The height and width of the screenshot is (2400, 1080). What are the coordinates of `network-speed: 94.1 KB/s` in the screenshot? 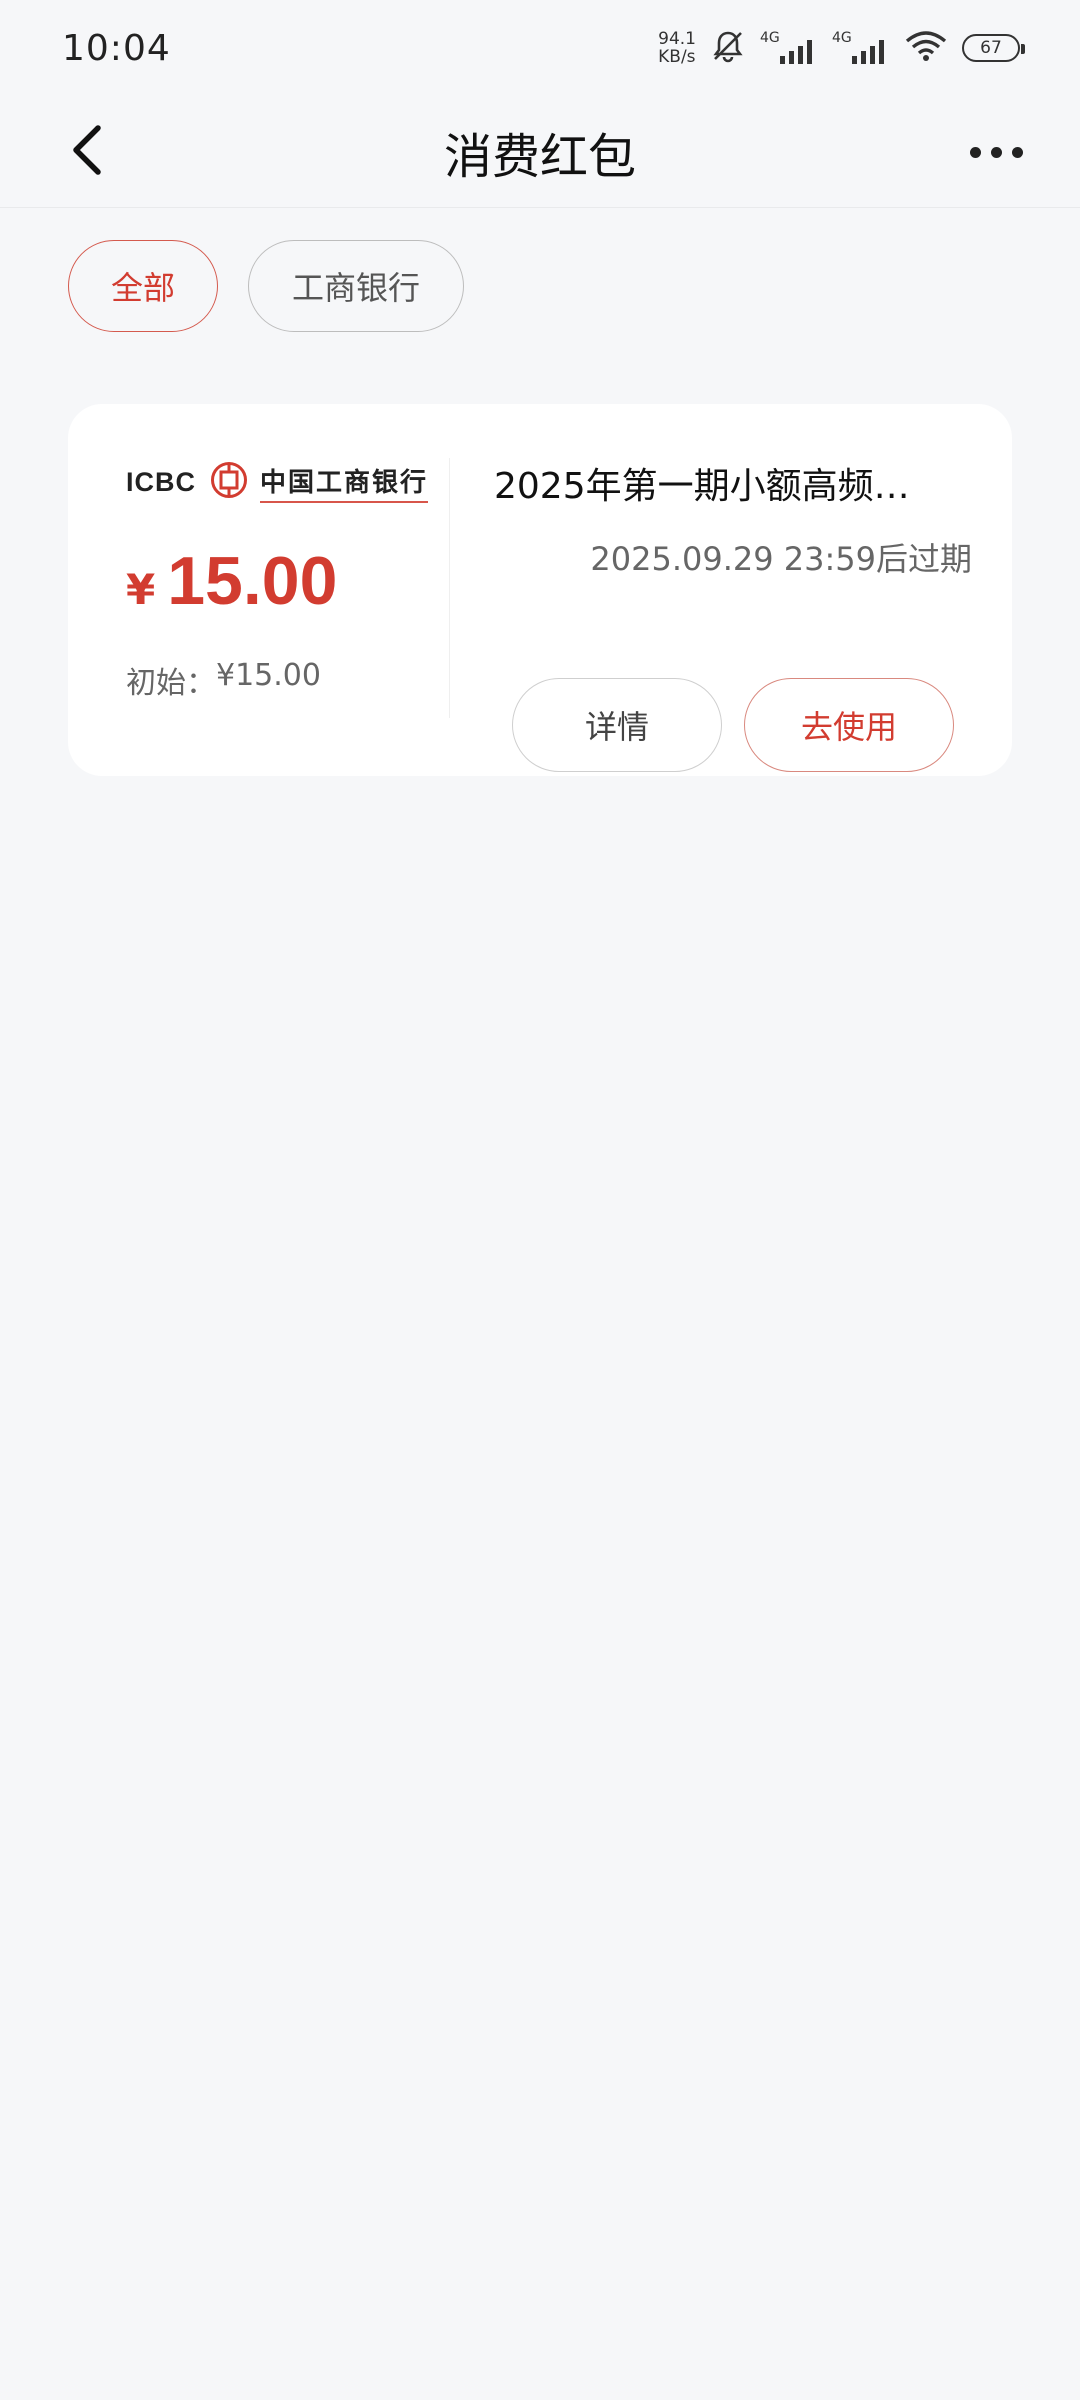 It's located at (677, 48).